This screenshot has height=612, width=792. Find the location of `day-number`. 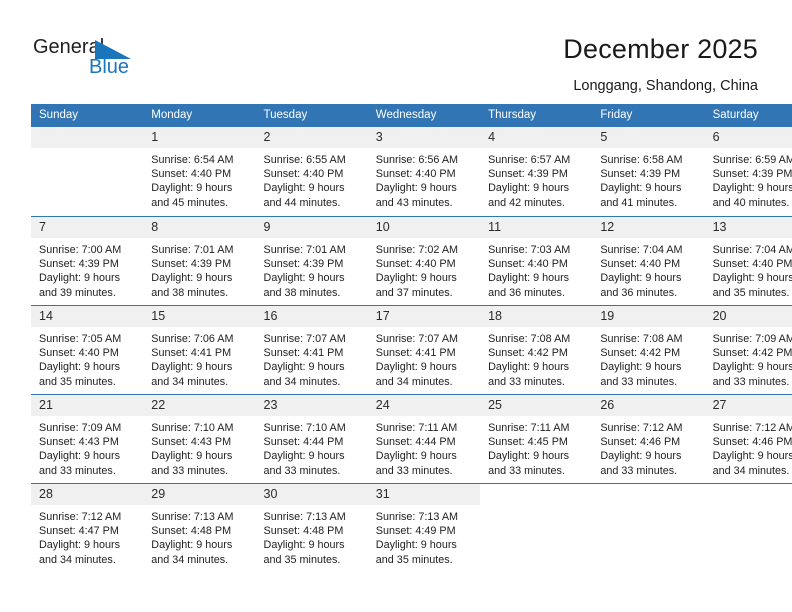

day-number is located at coordinates (648, 494).